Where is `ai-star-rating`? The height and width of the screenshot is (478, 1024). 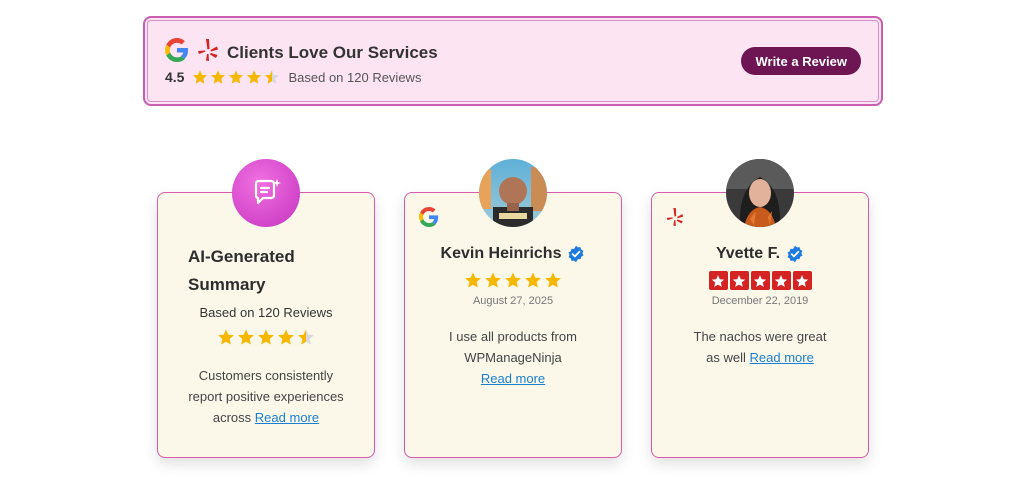 ai-star-rating is located at coordinates (266, 339).